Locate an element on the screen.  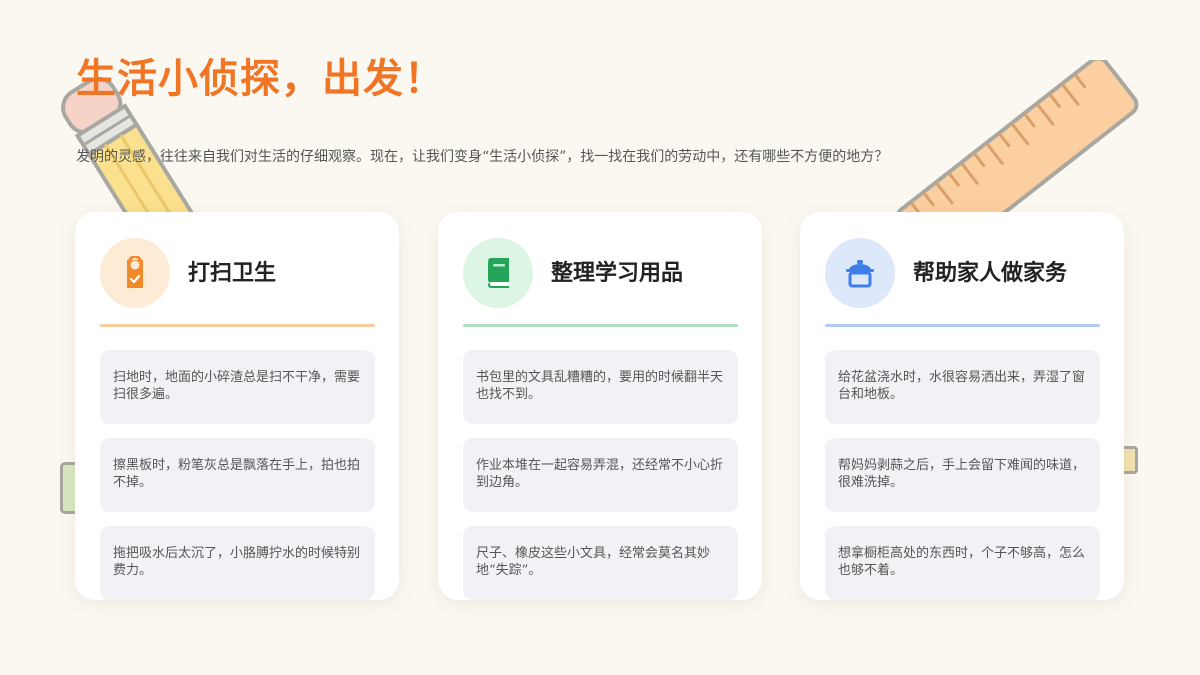
cooking-pot-icon is located at coordinates (860, 273).